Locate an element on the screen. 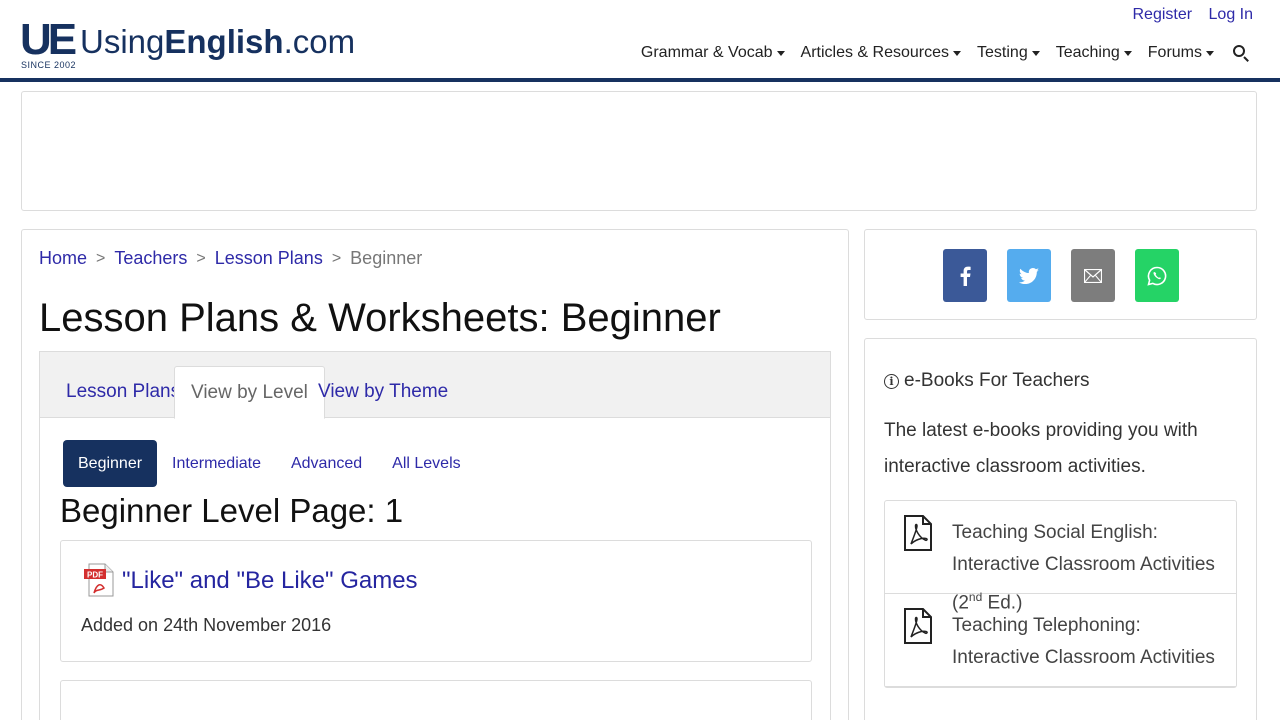  nav-label: Articles & Resources is located at coordinates (875, 52).